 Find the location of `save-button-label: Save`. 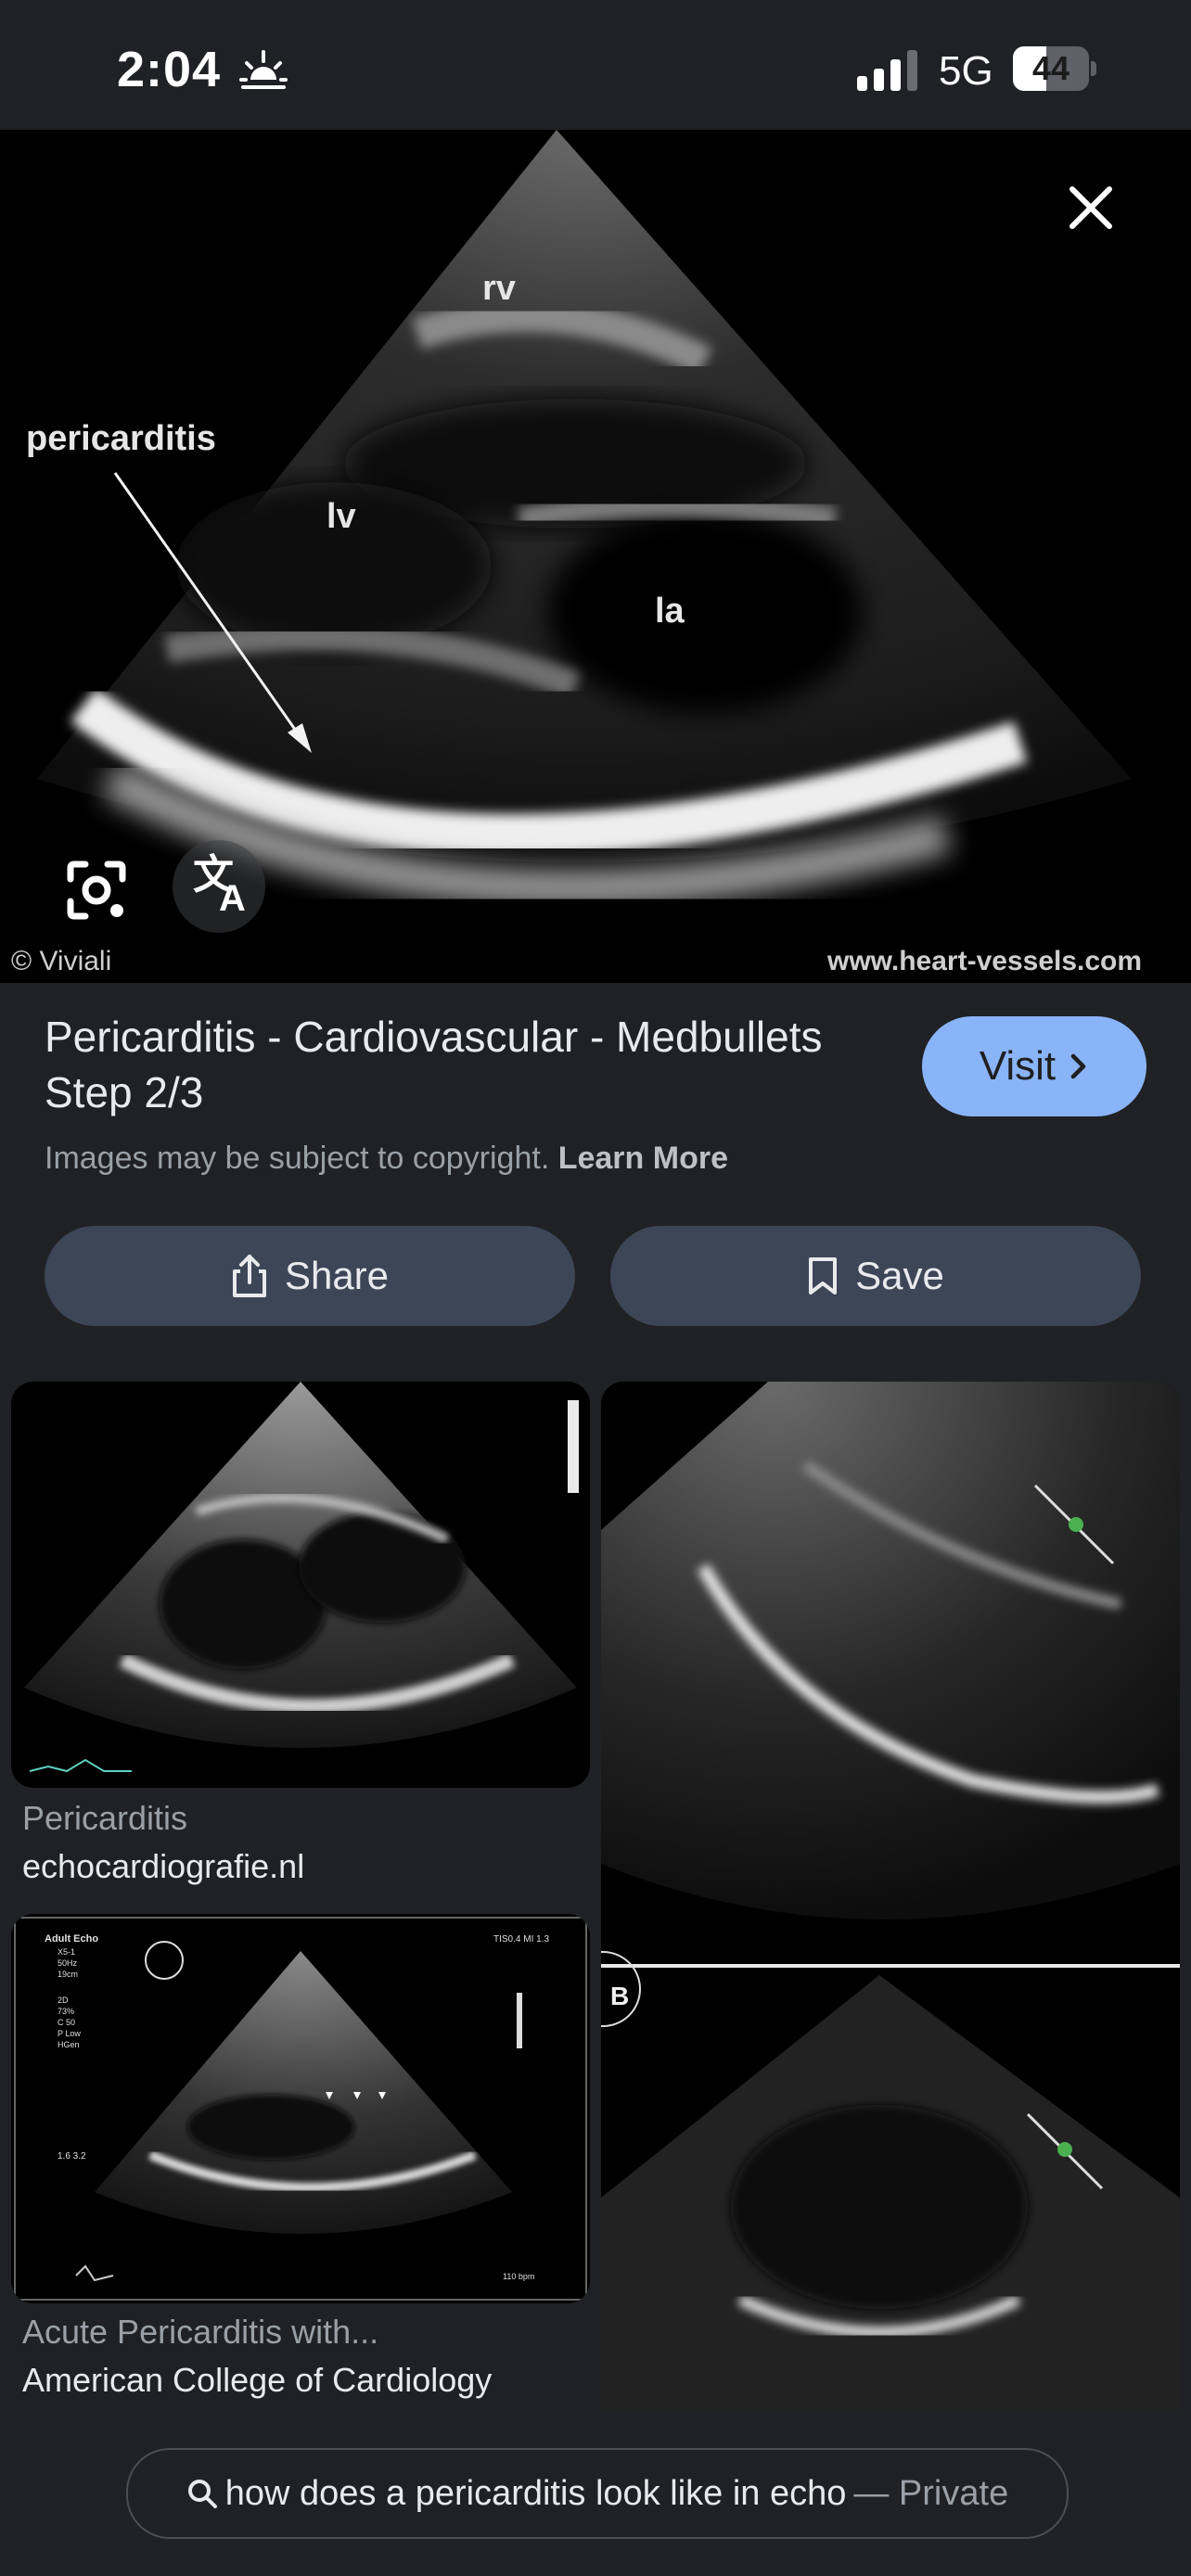

save-button-label: Save is located at coordinates (899, 1276).